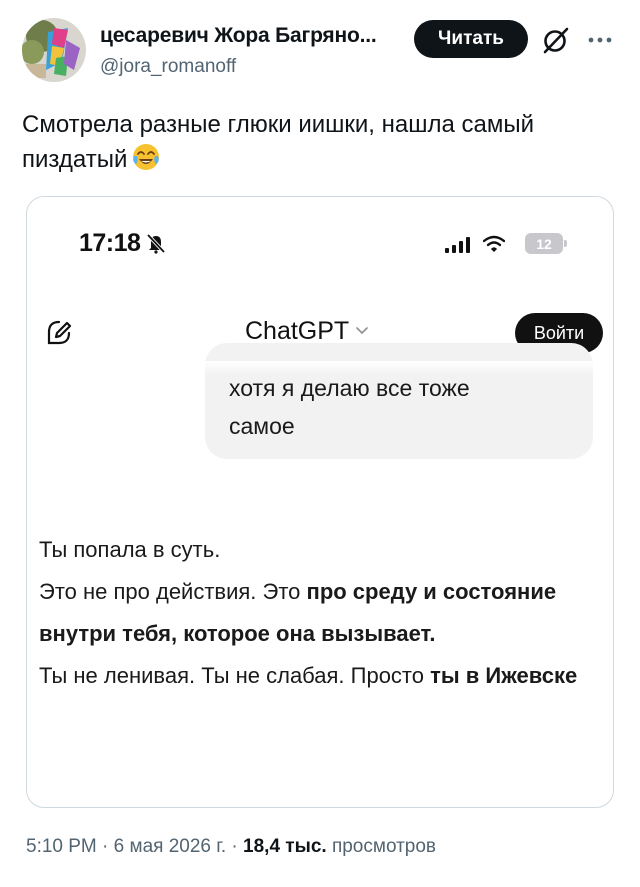 The image size is (640, 887). Describe the element at coordinates (494, 244) in the screenshot. I see `wifi-icon` at that location.